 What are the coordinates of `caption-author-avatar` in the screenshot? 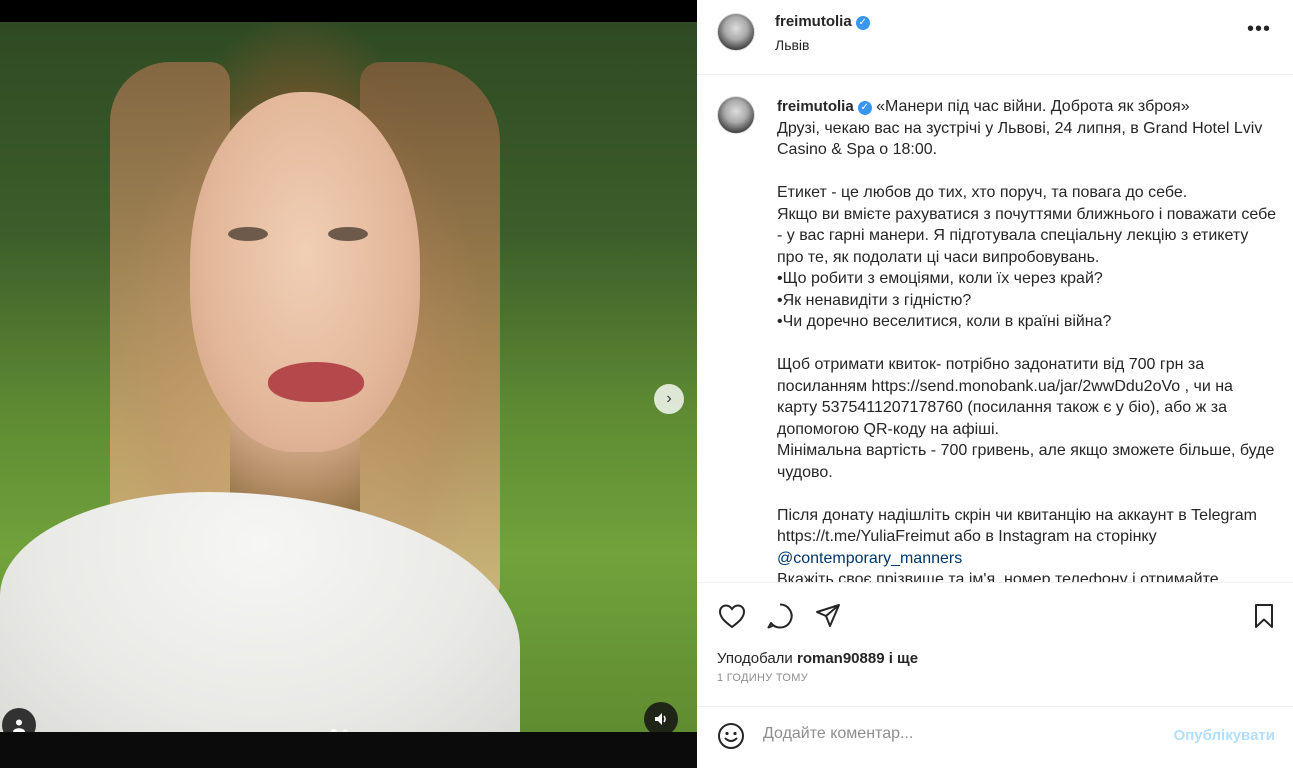 It's located at (736, 115).